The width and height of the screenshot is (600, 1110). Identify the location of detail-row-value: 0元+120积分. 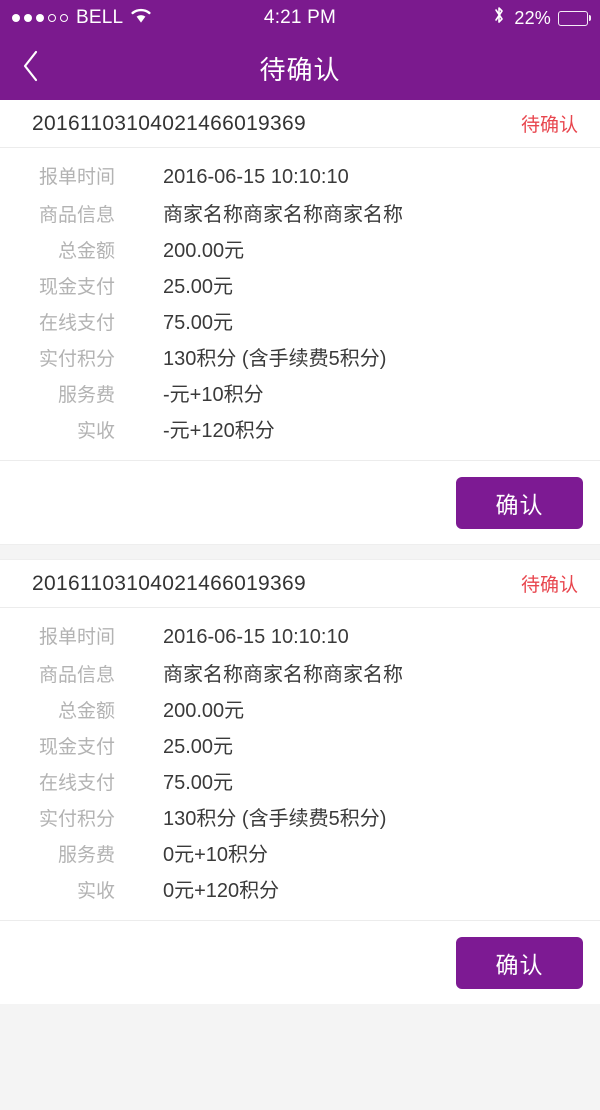
(221, 891).